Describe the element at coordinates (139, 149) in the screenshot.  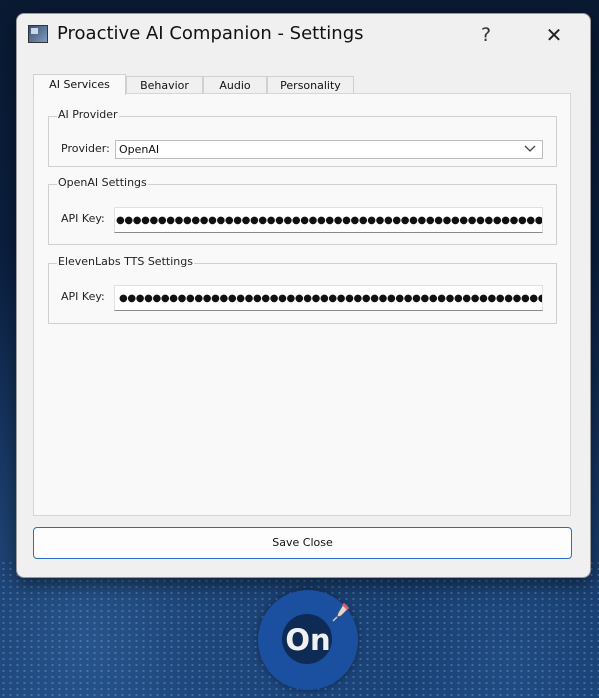
I see `provider-select-value: OpenAI` at that location.